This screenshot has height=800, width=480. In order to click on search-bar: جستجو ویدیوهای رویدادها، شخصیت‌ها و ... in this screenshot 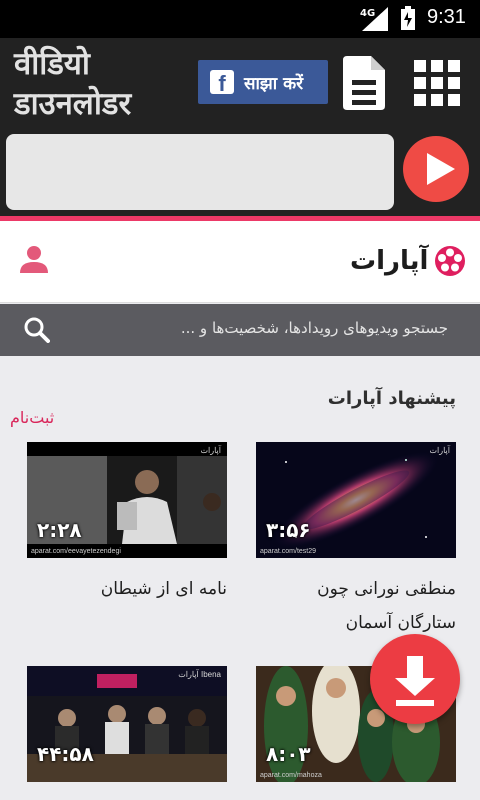, I will do `click(240, 330)`.